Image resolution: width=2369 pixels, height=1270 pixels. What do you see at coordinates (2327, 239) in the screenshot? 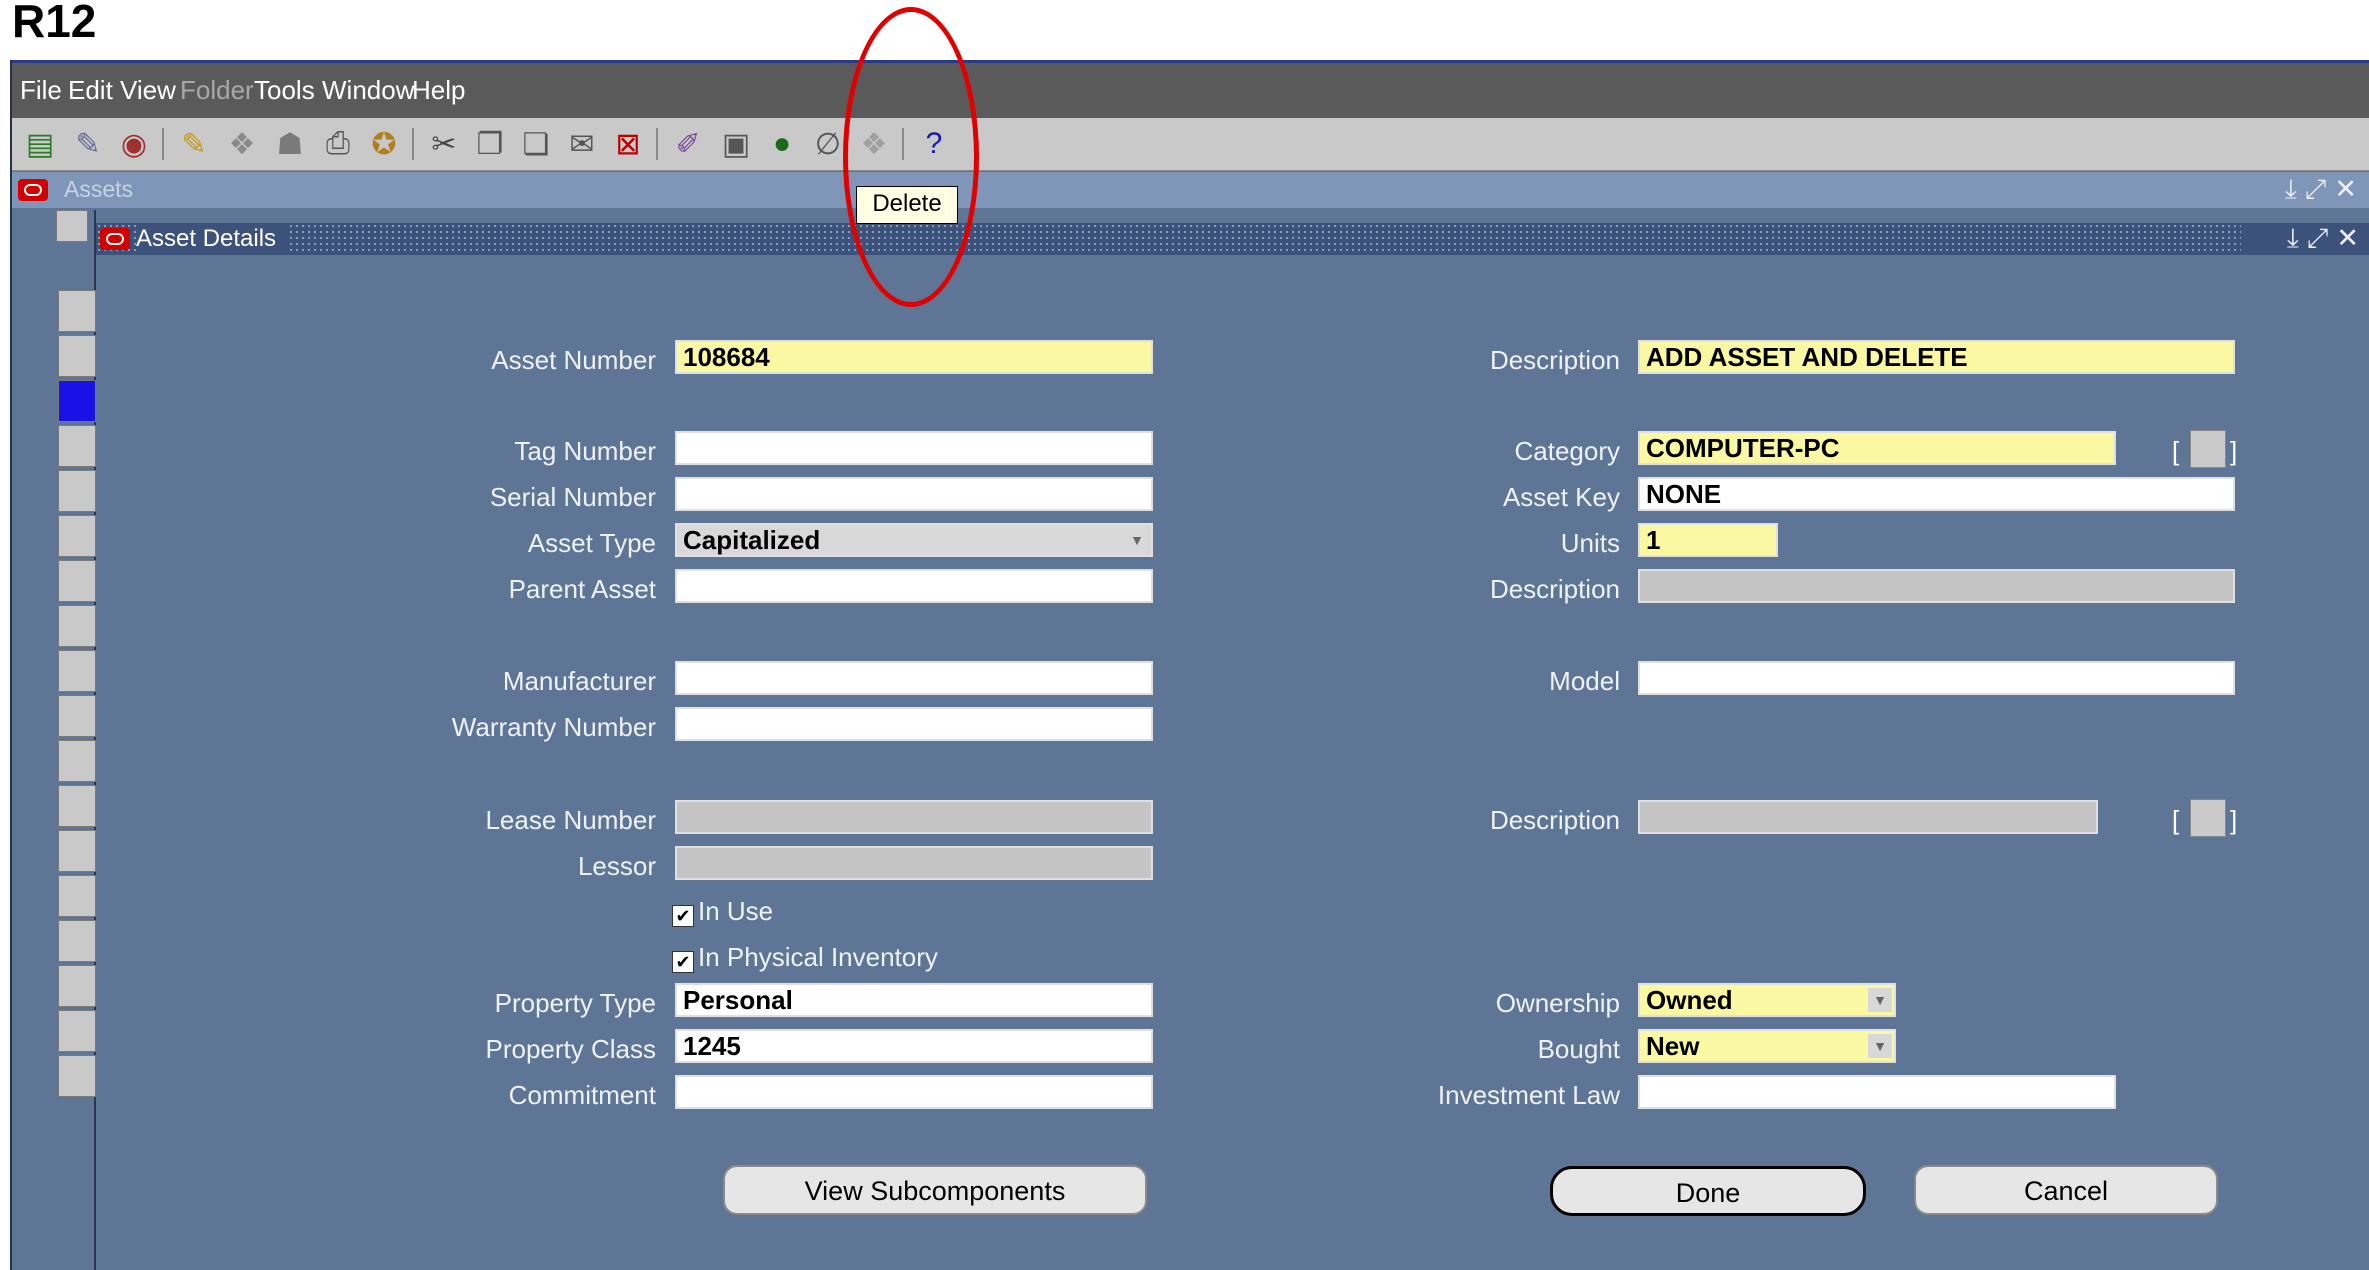
I see `dialog-window-controls-icon: ⤓⤢✕` at bounding box center [2327, 239].